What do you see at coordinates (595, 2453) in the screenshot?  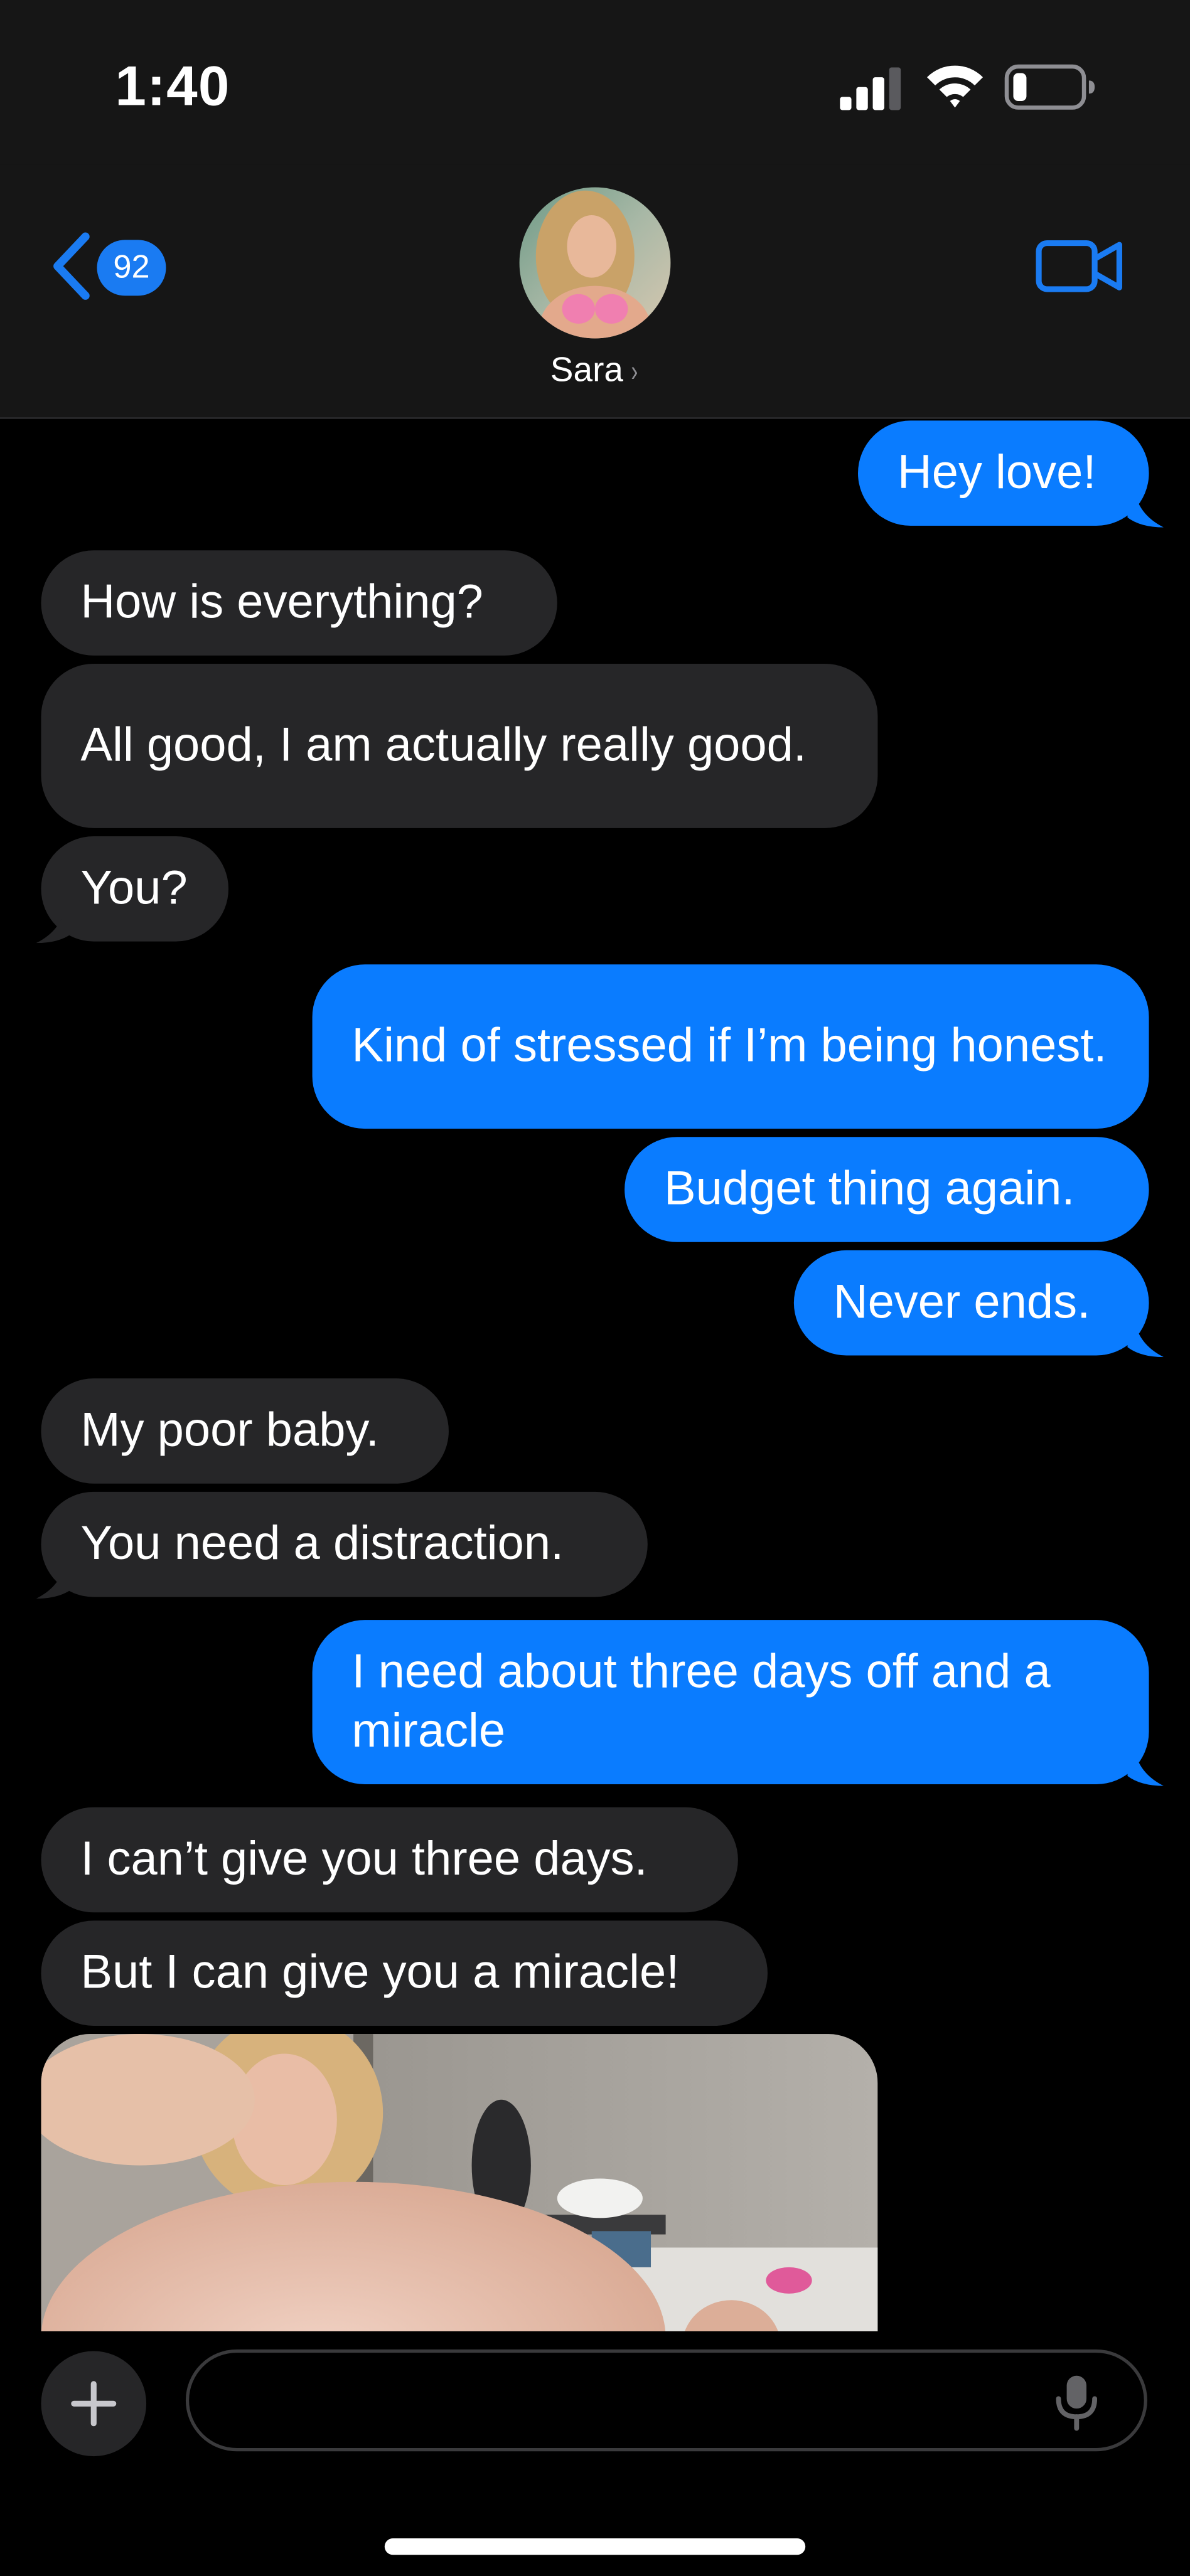 I see `message-composer` at bounding box center [595, 2453].